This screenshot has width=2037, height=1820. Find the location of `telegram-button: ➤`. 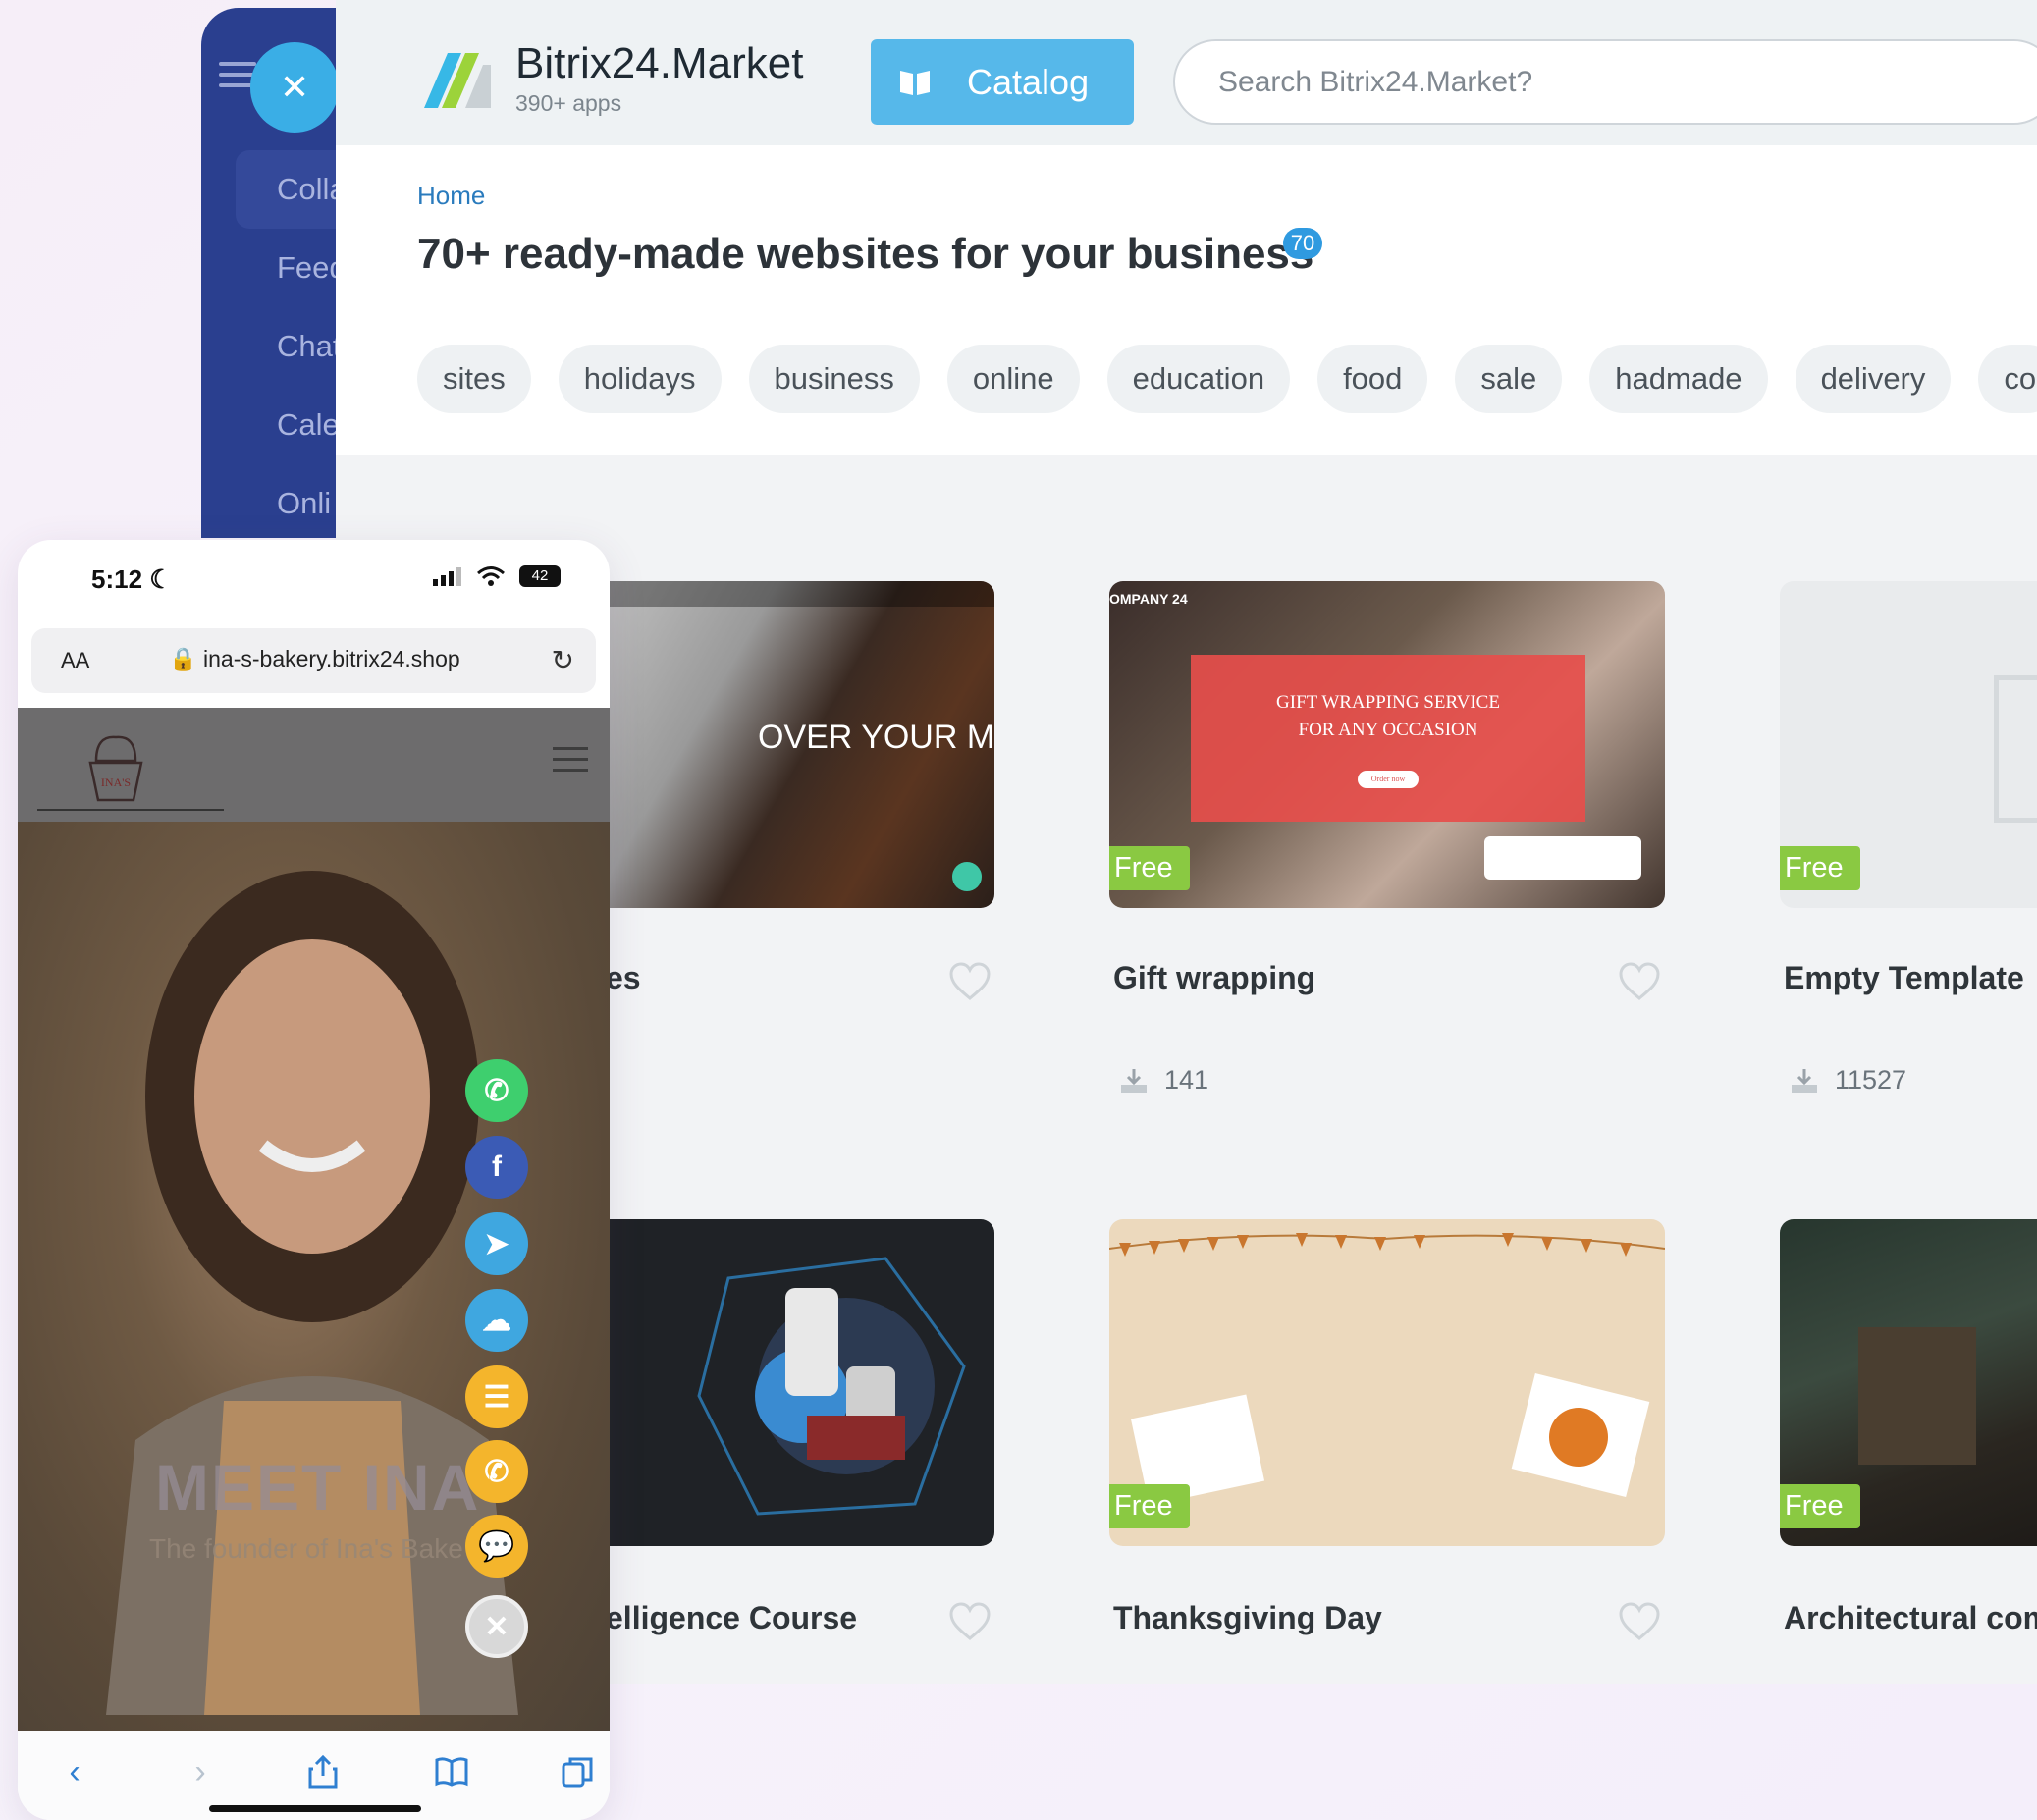

telegram-button: ➤ is located at coordinates (496, 1243).